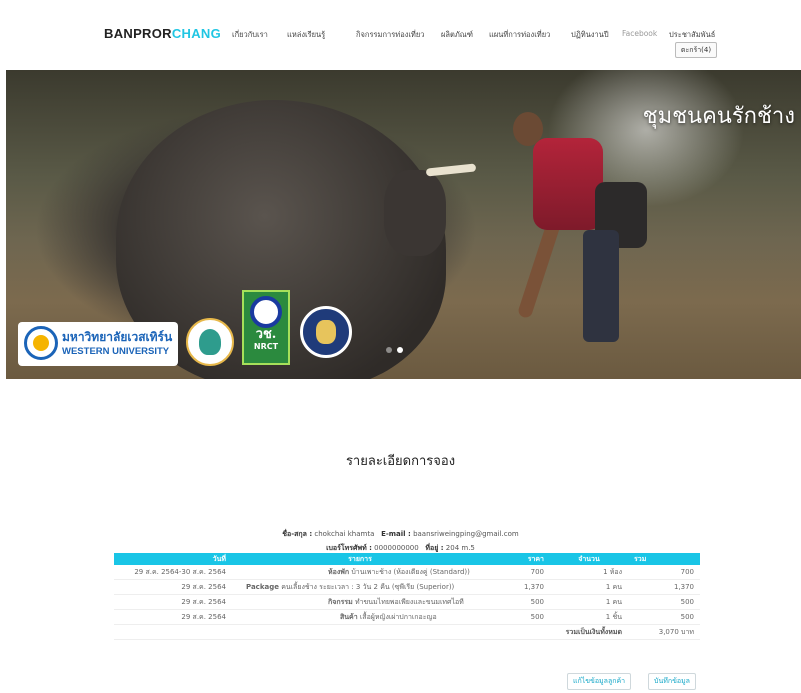  Describe the element at coordinates (430, 632) in the screenshot. I see `grand-total-label: รวมเป็นเงินทั้งหมด` at that location.